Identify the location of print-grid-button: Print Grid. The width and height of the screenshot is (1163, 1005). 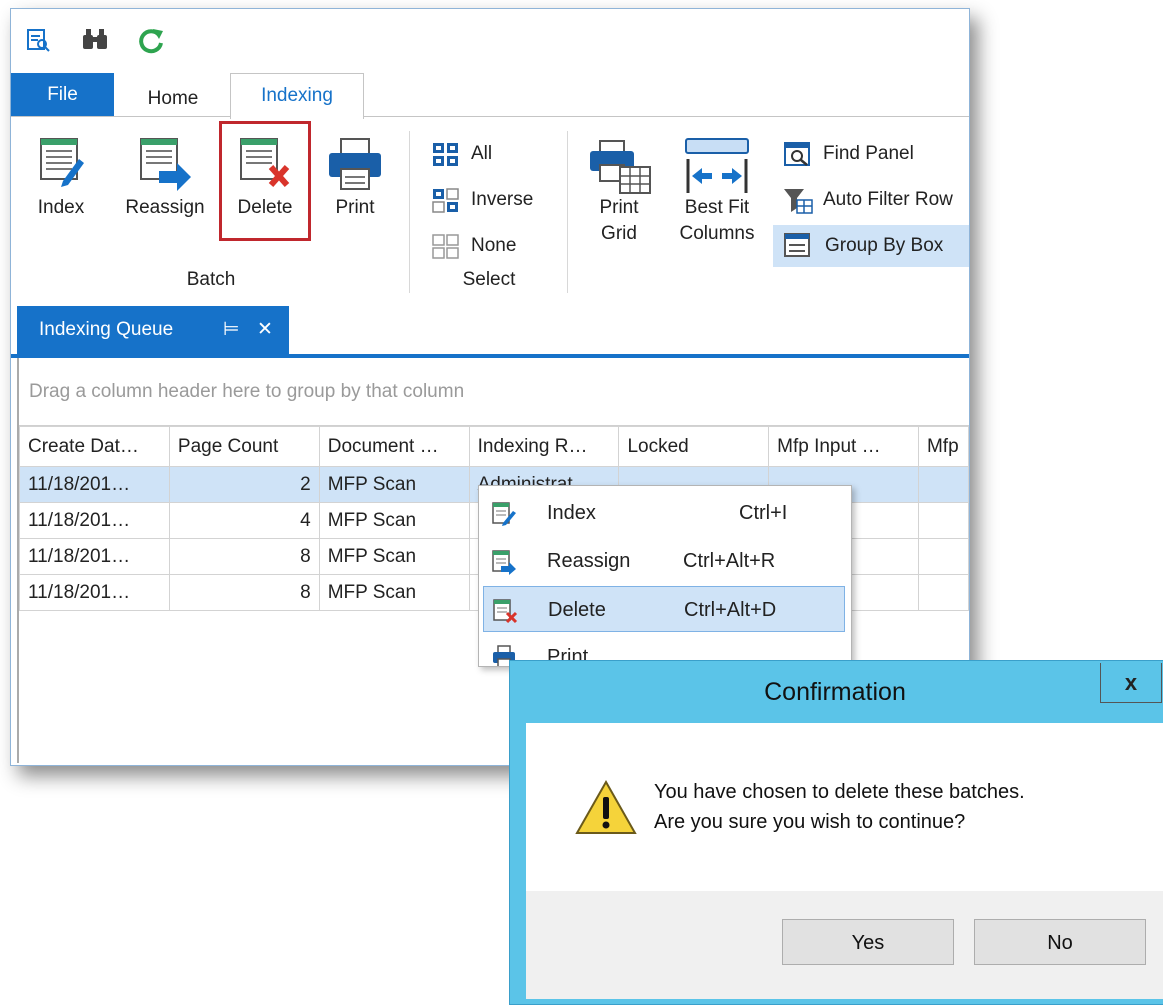
(619, 193).